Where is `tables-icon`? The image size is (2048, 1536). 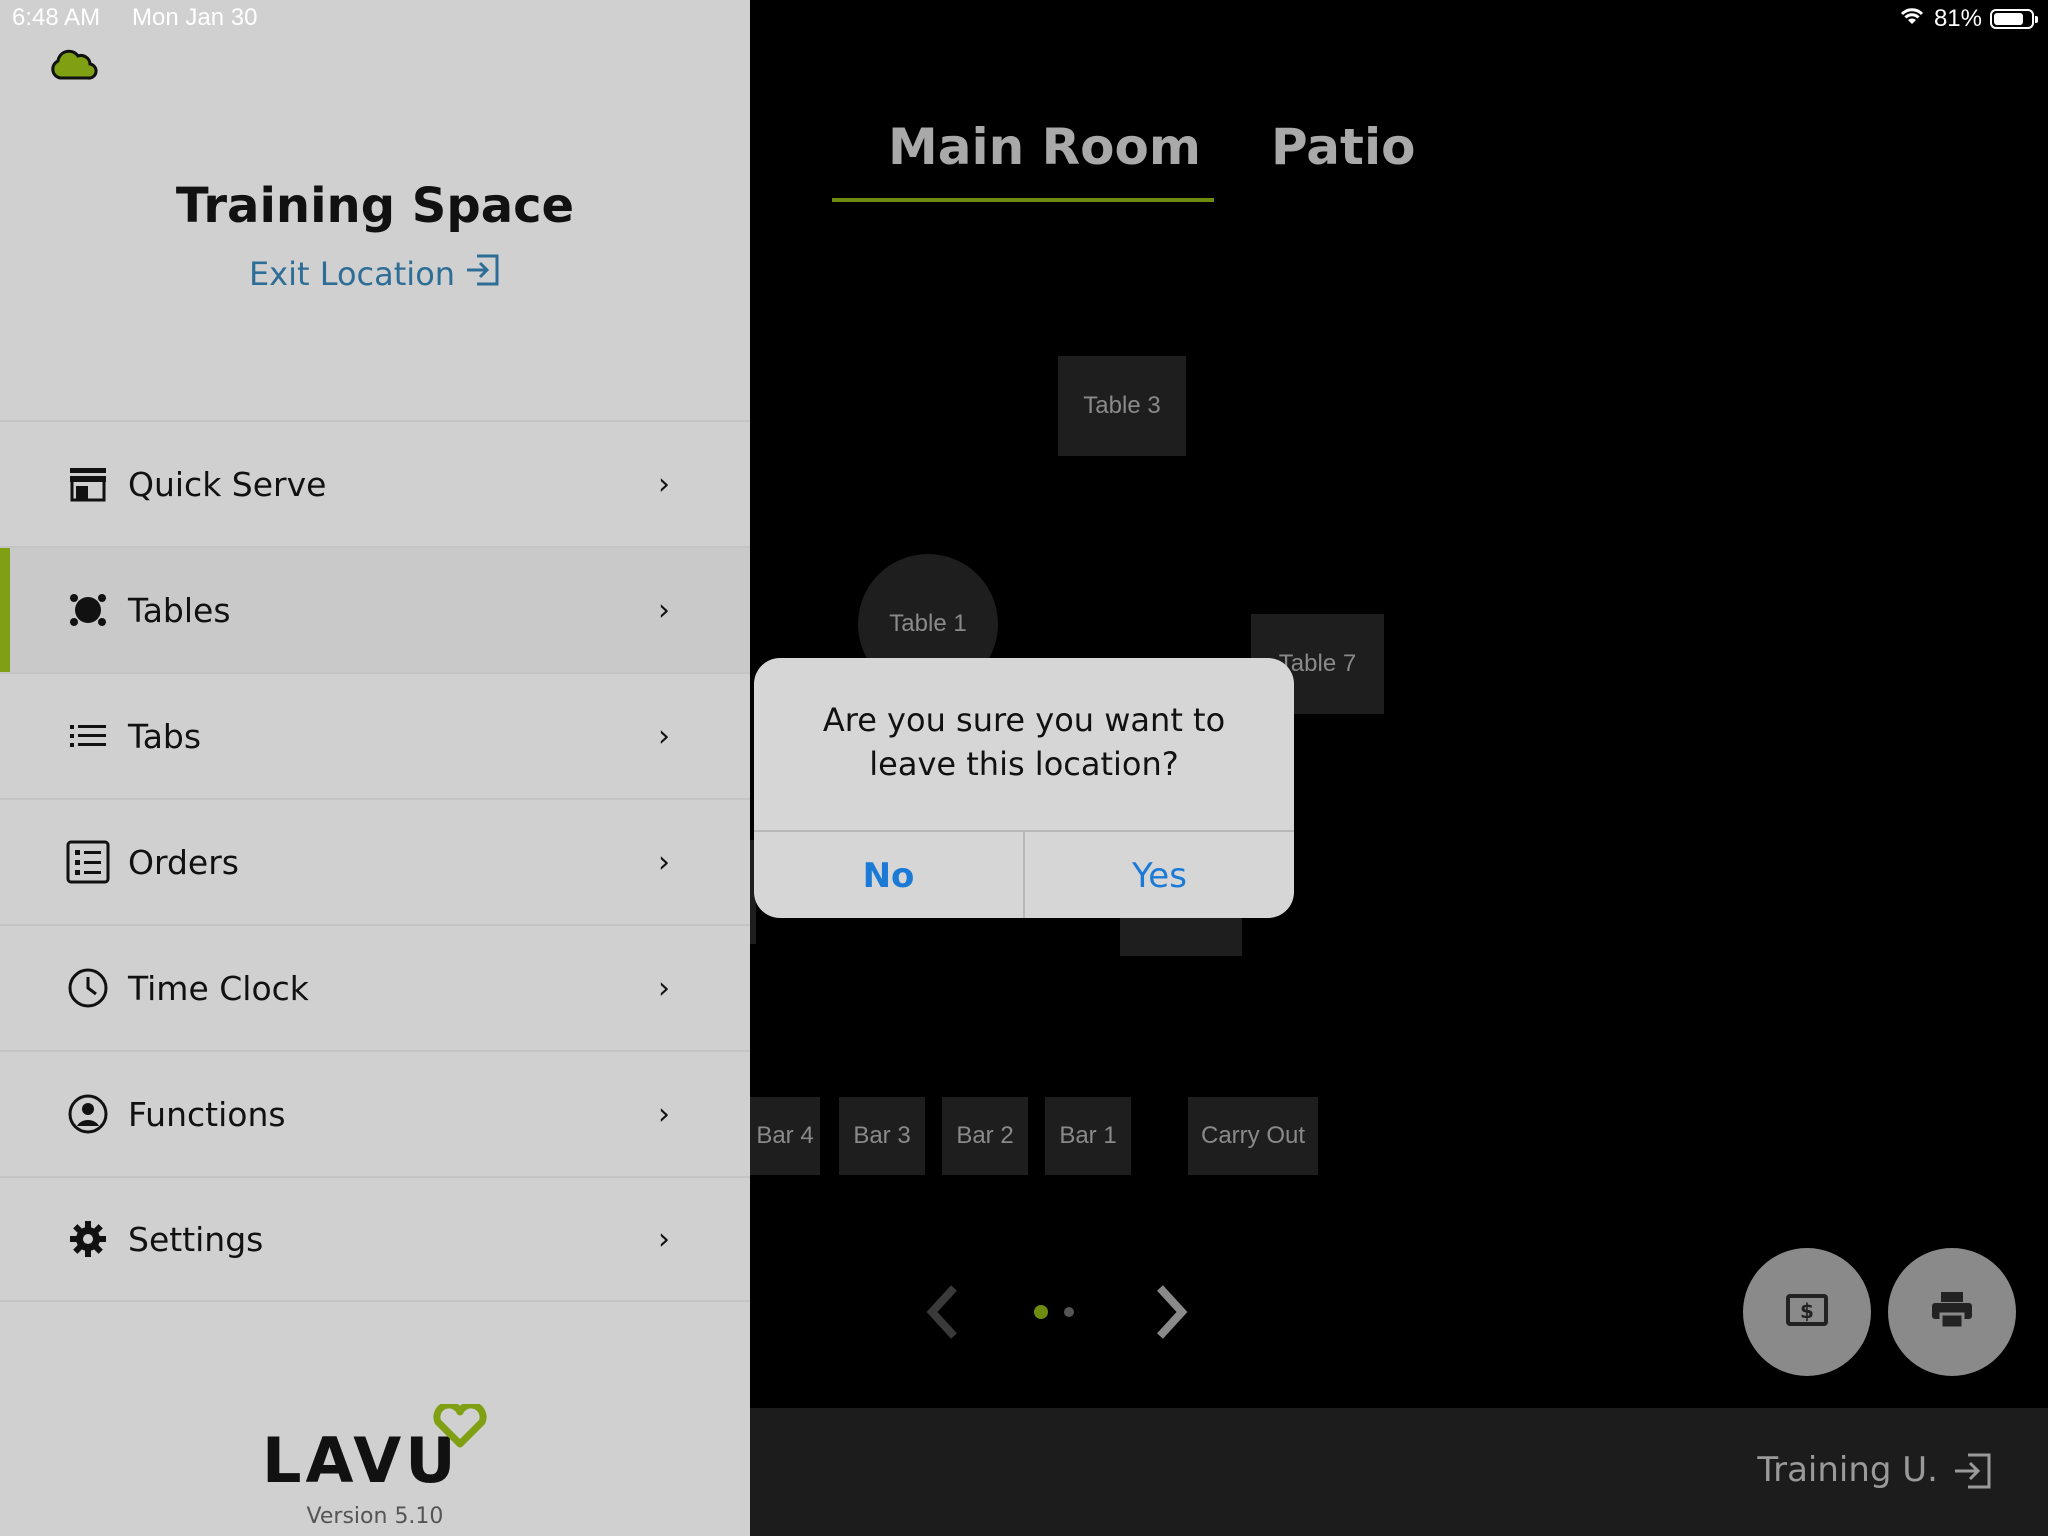 tables-icon is located at coordinates (88, 610).